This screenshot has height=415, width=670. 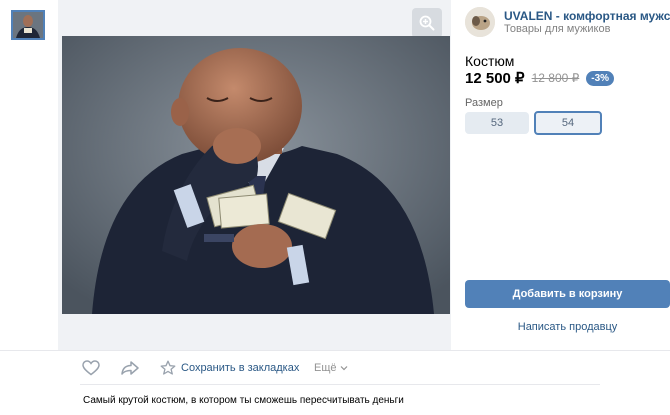 I want to click on thumbnail-image, so click(x=28, y=25).